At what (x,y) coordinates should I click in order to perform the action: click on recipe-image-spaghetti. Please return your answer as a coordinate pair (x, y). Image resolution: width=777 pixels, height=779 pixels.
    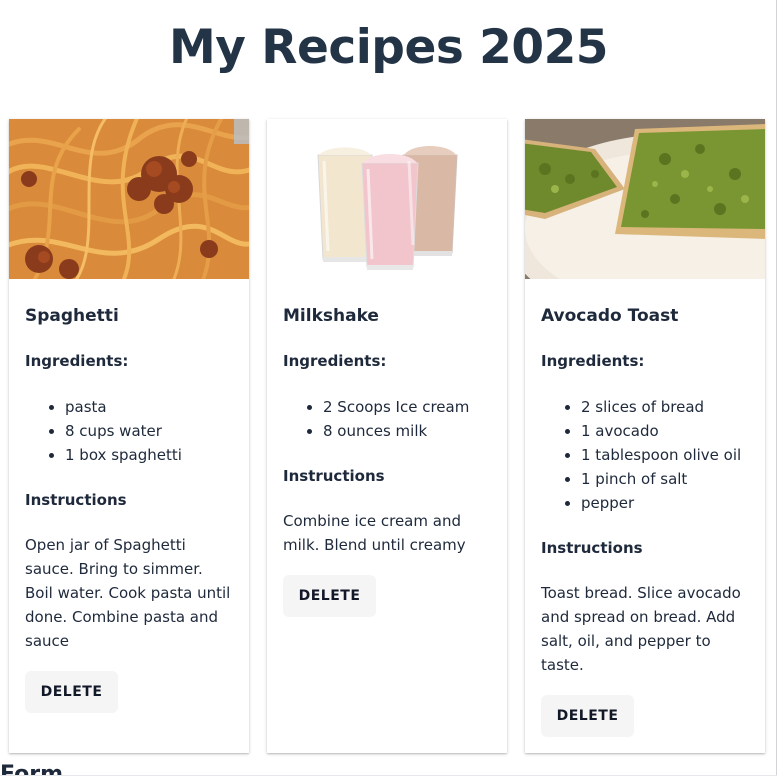
    Looking at the image, I should click on (129, 199).